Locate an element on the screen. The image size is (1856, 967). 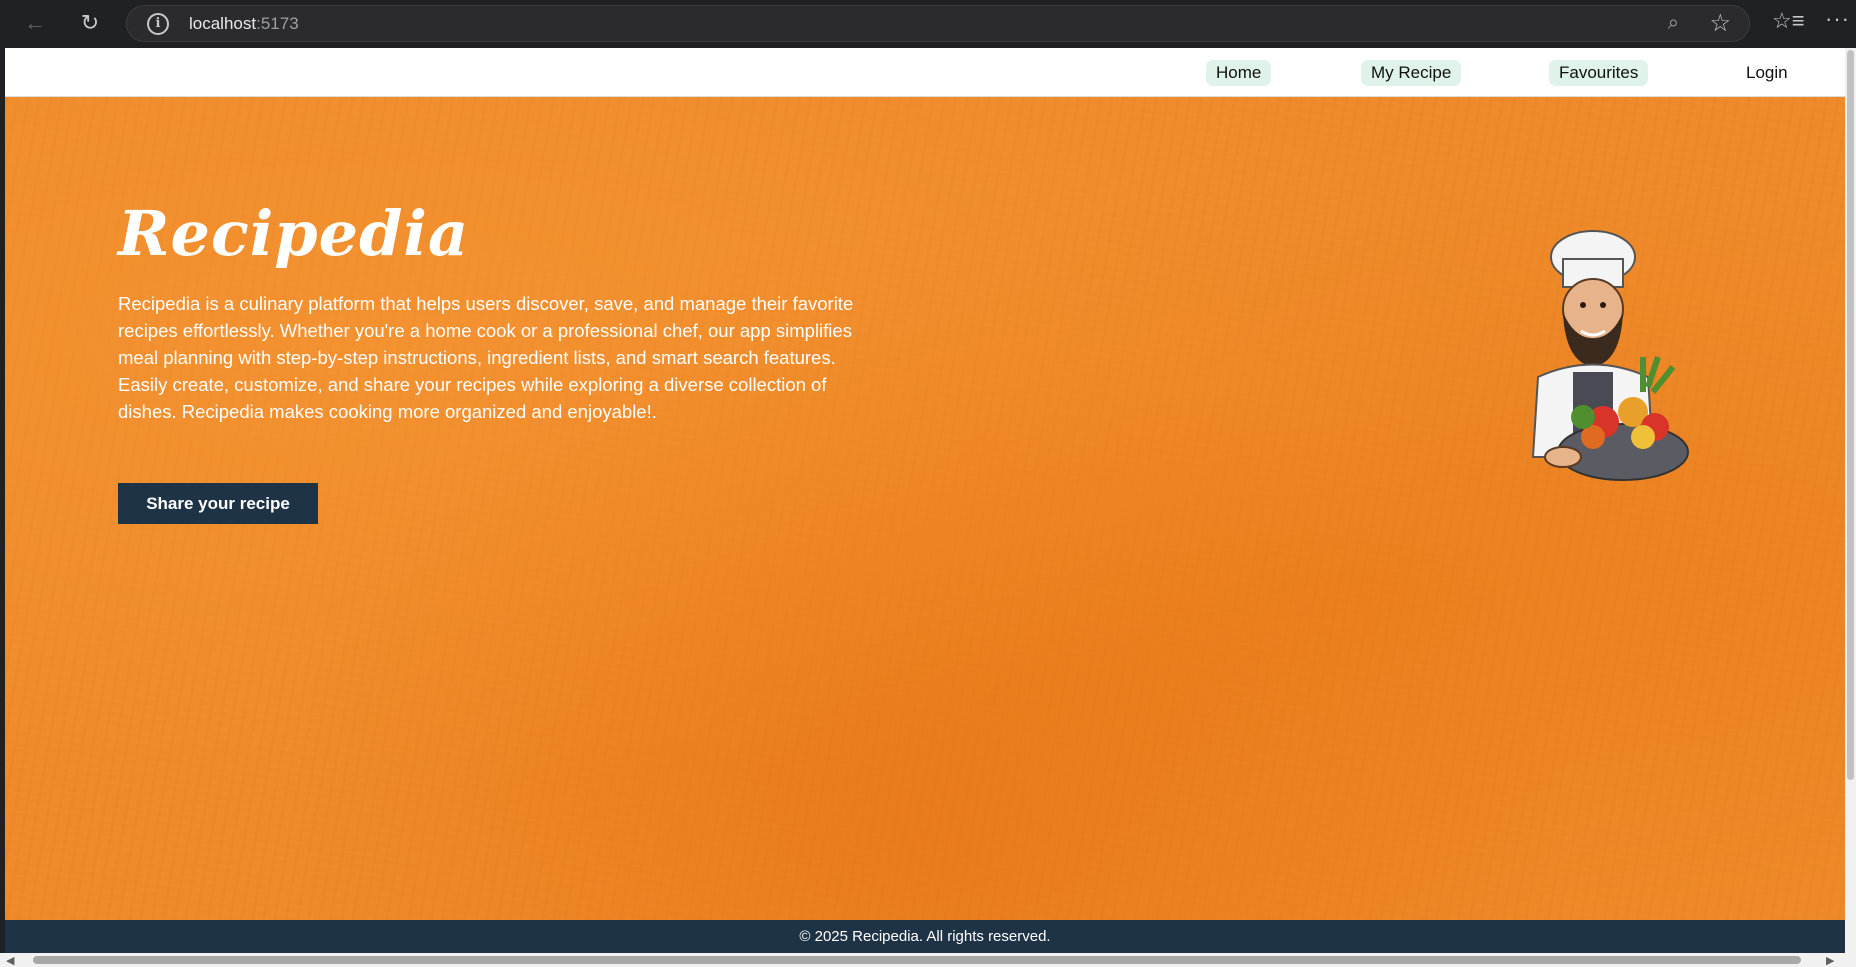
address-bar: i localhost:5173 ⌕ ☆ is located at coordinates (938, 23).